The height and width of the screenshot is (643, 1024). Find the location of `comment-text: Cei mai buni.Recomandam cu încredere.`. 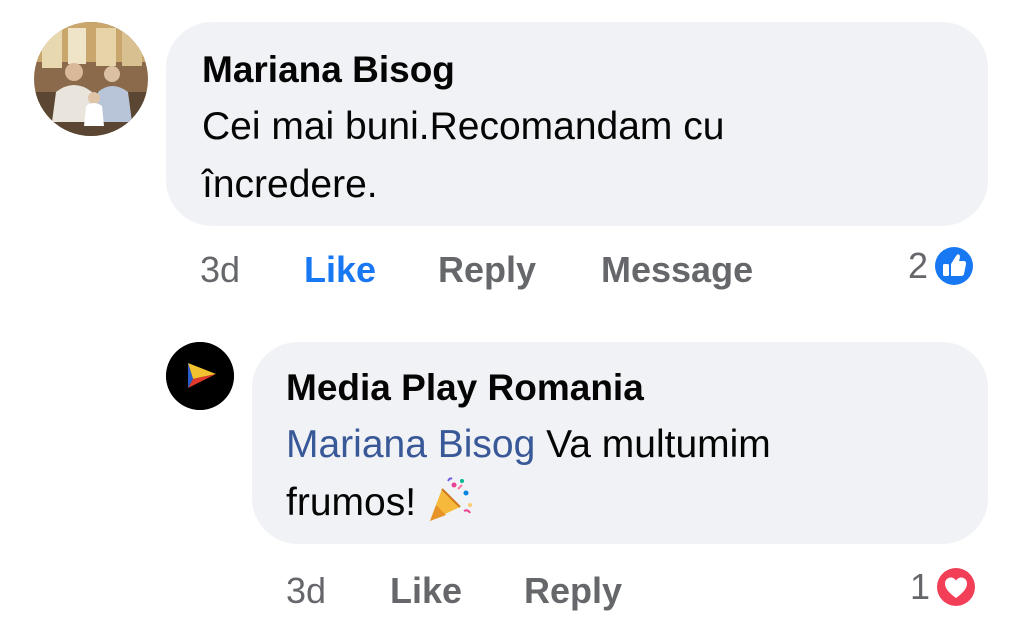

comment-text: Cei mai buni.Recomandam cu încredere. is located at coordinates (463, 155).